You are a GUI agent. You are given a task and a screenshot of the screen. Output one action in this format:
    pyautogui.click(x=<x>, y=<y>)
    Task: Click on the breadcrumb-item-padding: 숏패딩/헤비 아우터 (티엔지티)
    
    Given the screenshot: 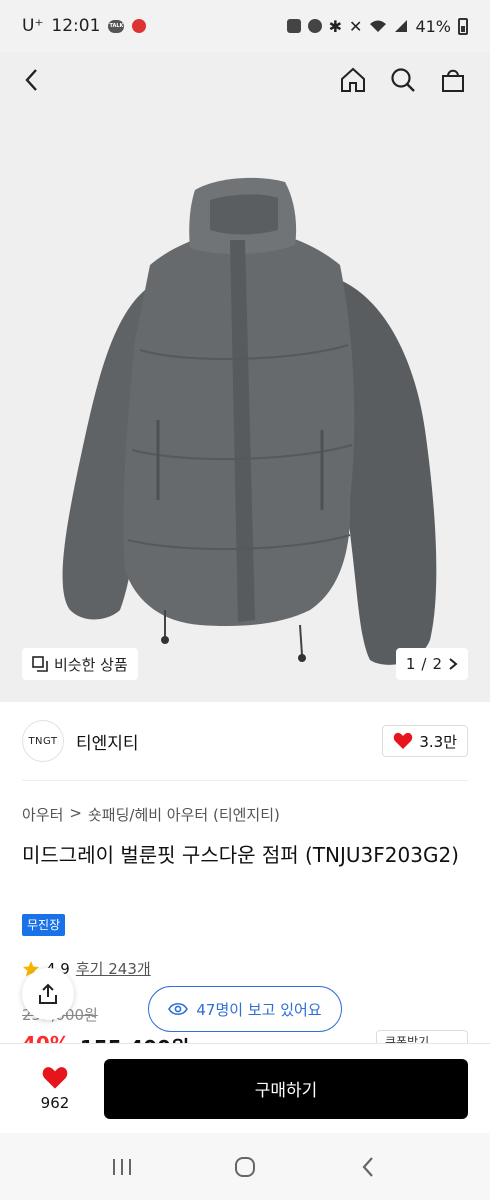 What is the action you would take?
    pyautogui.click(x=184, y=814)
    